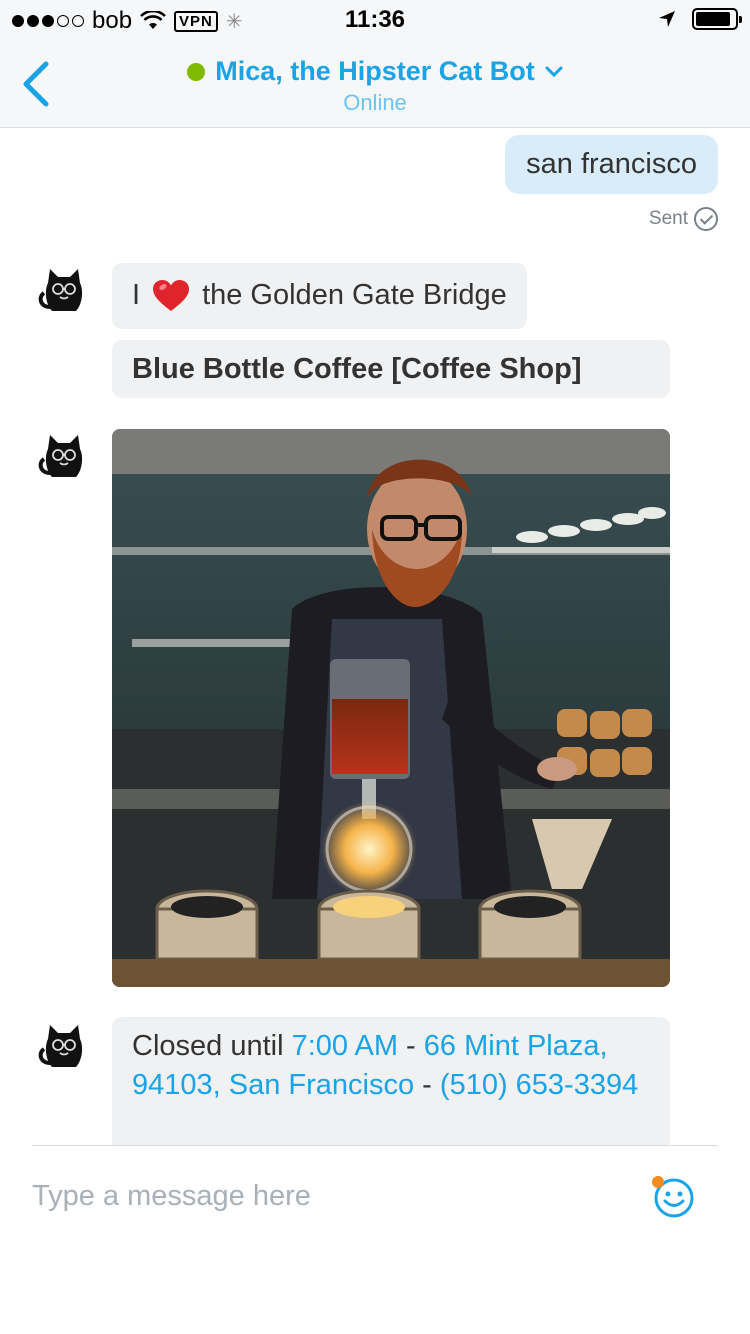 The width and height of the screenshot is (750, 1334). Describe the element at coordinates (554, 71) in the screenshot. I see `chevron-down-icon` at that location.